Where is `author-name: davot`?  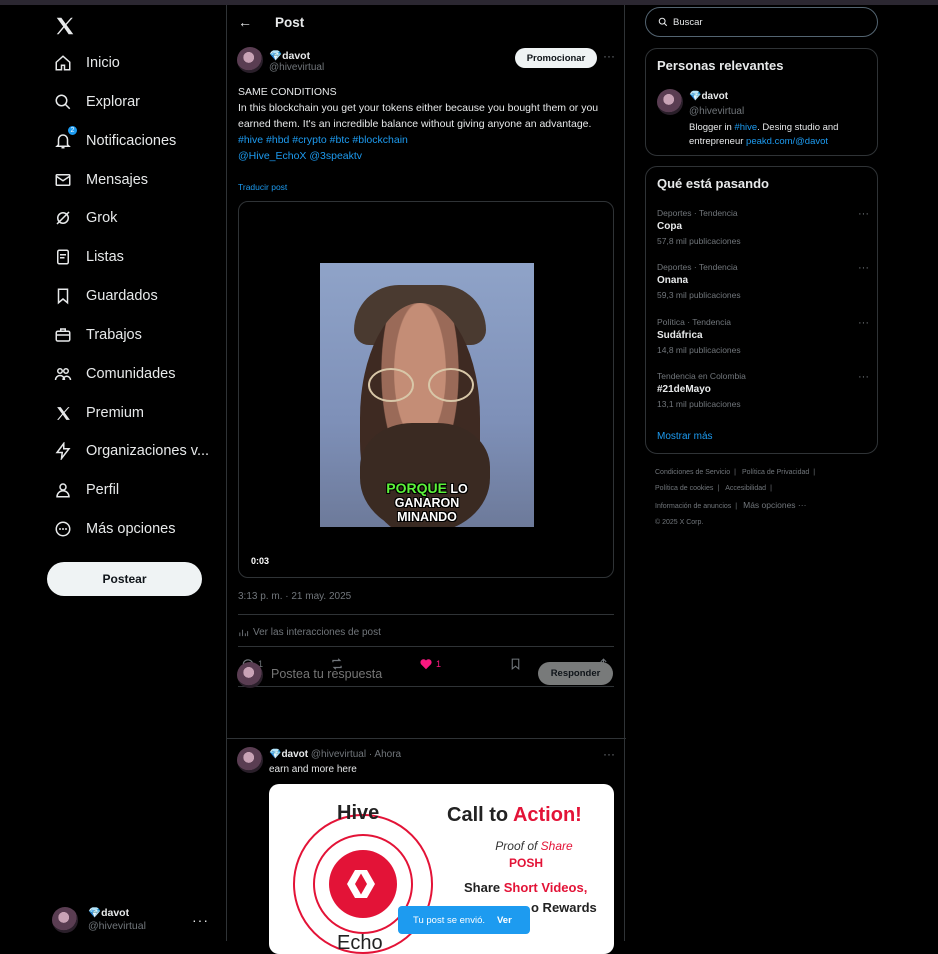
author-name: davot is located at coordinates (296, 56).